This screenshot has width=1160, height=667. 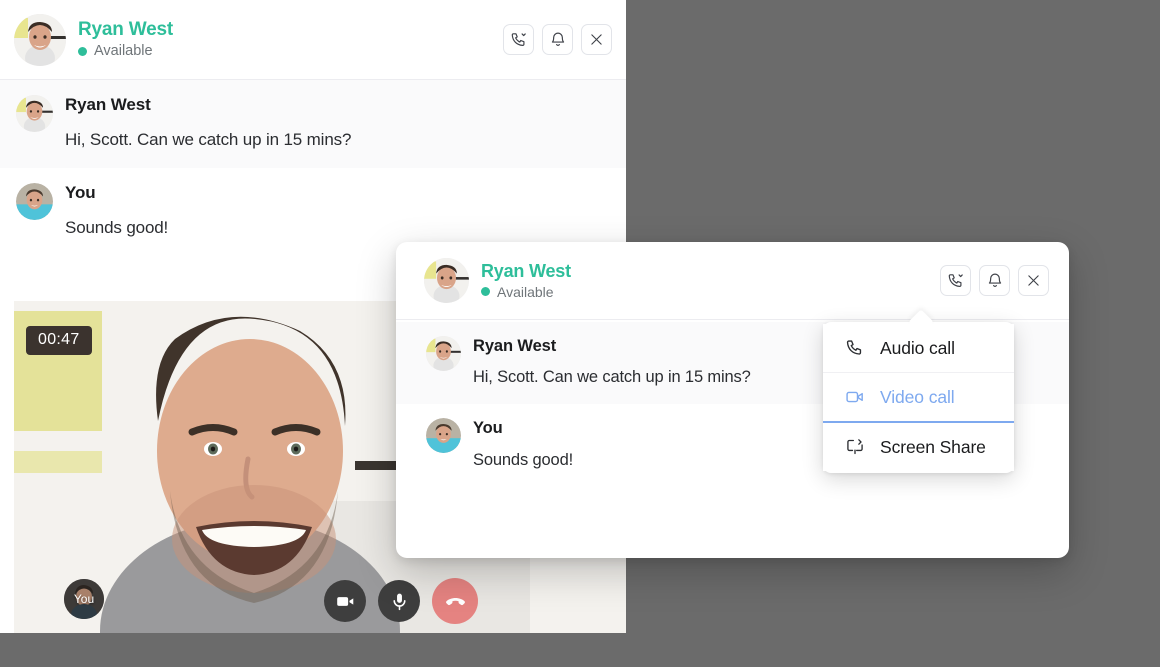 I want to click on menu-item-video-call: Video call, so click(x=918, y=397).